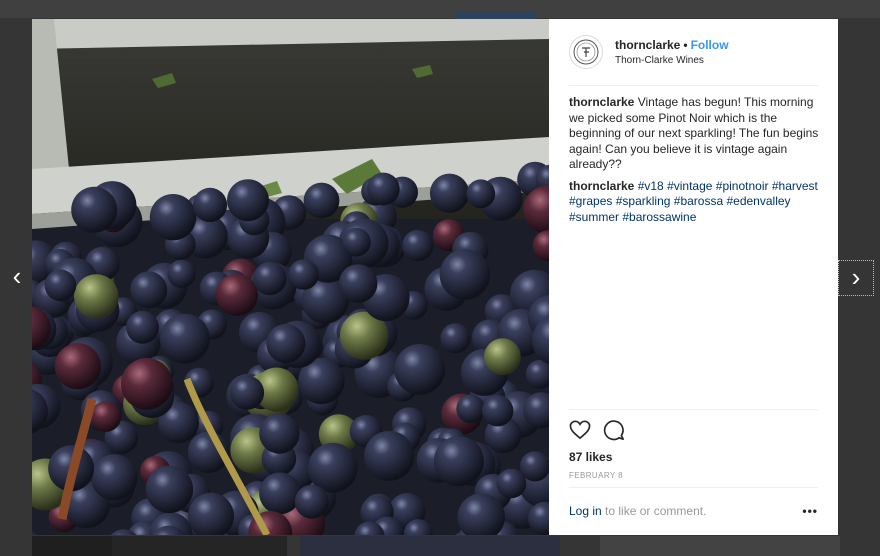 This screenshot has height=556, width=880. I want to click on comment-icon, so click(614, 430).